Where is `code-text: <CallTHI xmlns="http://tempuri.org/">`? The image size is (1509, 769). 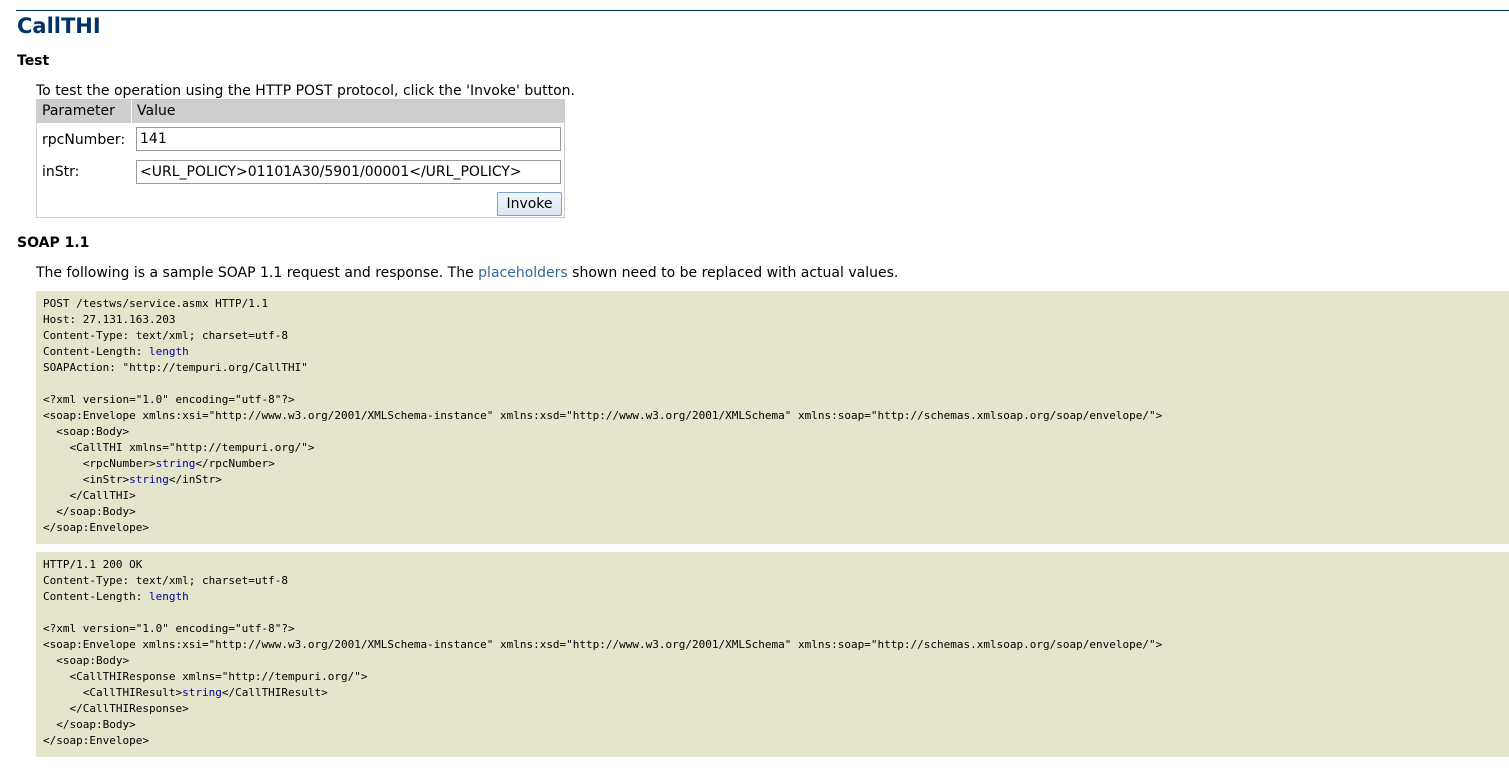 code-text: <CallTHI xmlns="http://tempuri.org/"> is located at coordinates (179, 447).